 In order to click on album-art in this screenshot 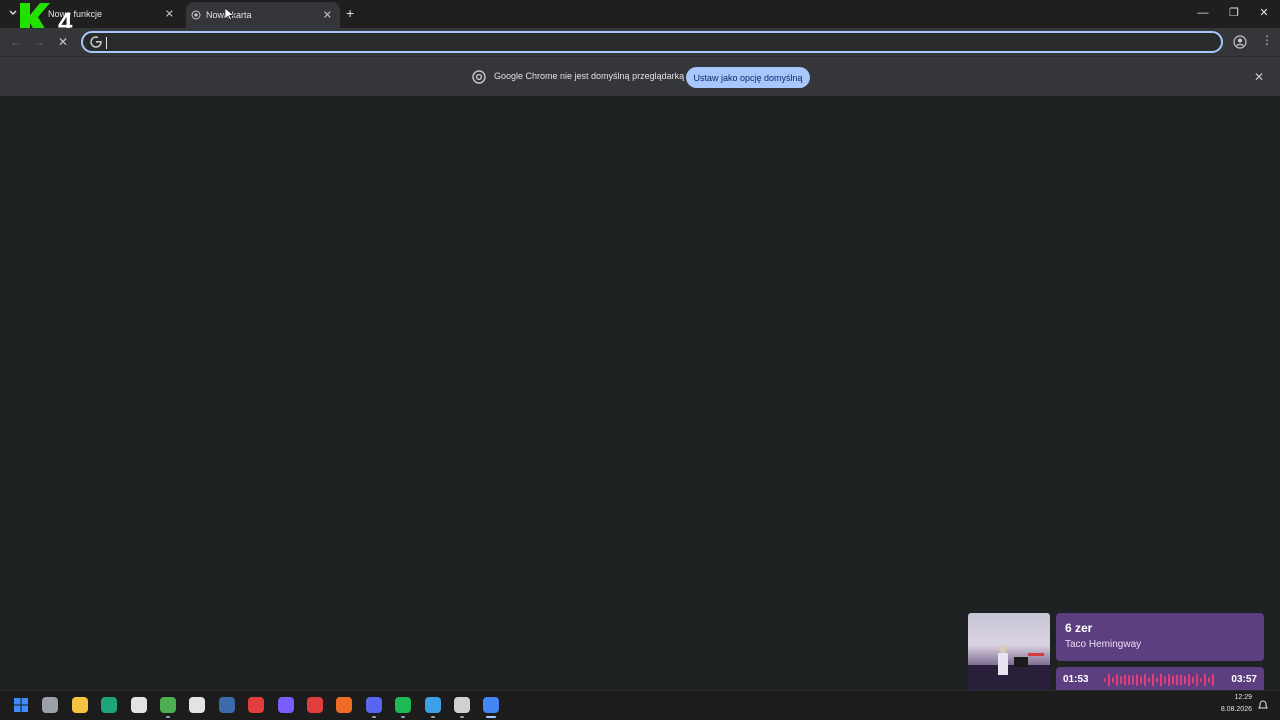, I will do `click(1009, 653)`.